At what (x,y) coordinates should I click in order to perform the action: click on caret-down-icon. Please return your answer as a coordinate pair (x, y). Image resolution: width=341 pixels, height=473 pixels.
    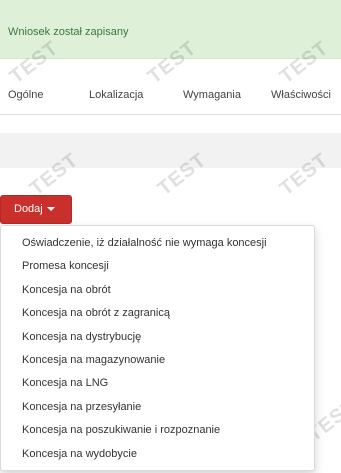
    Looking at the image, I should click on (50, 209).